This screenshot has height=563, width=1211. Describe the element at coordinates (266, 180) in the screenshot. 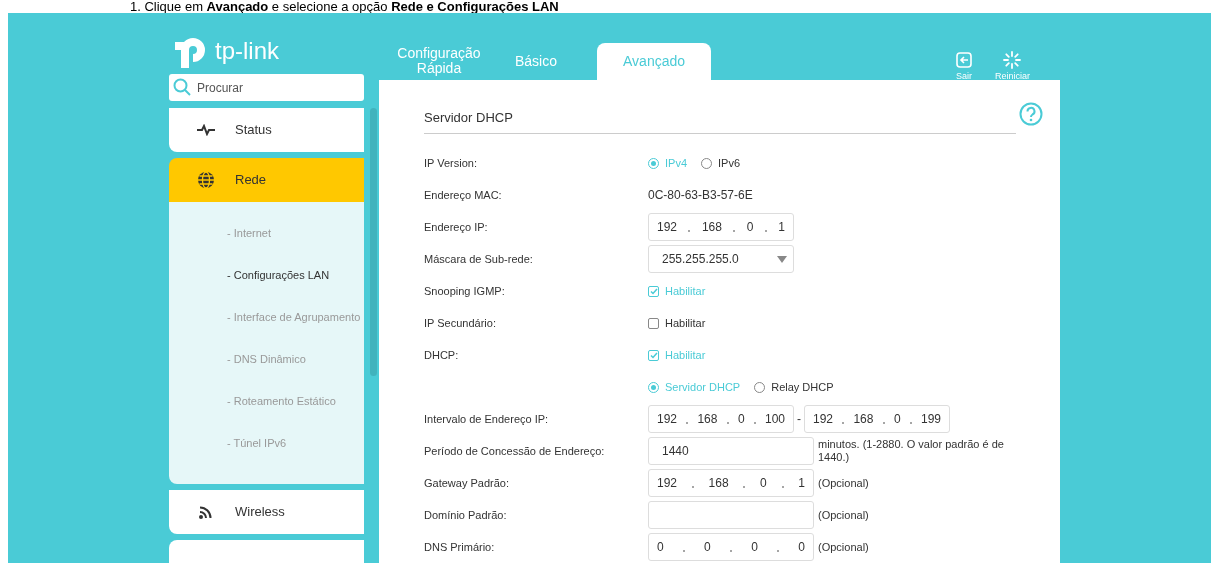

I see `sidebar-item: Rede` at that location.